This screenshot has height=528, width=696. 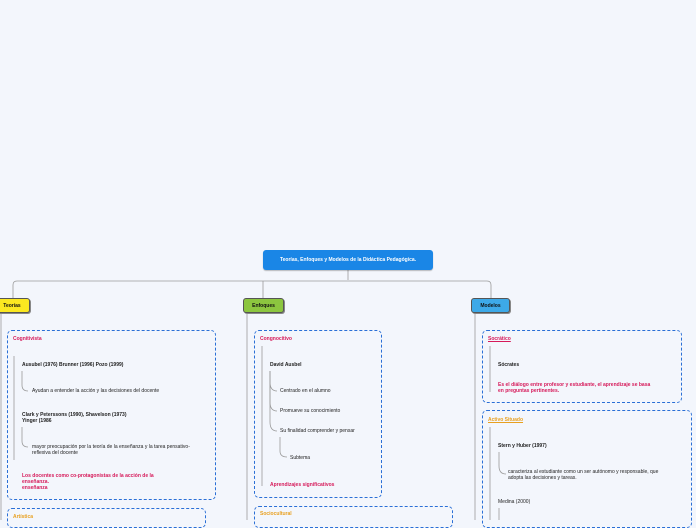 What do you see at coordinates (505, 420) in the screenshot?
I see `activo-title: Activo Situado` at bounding box center [505, 420].